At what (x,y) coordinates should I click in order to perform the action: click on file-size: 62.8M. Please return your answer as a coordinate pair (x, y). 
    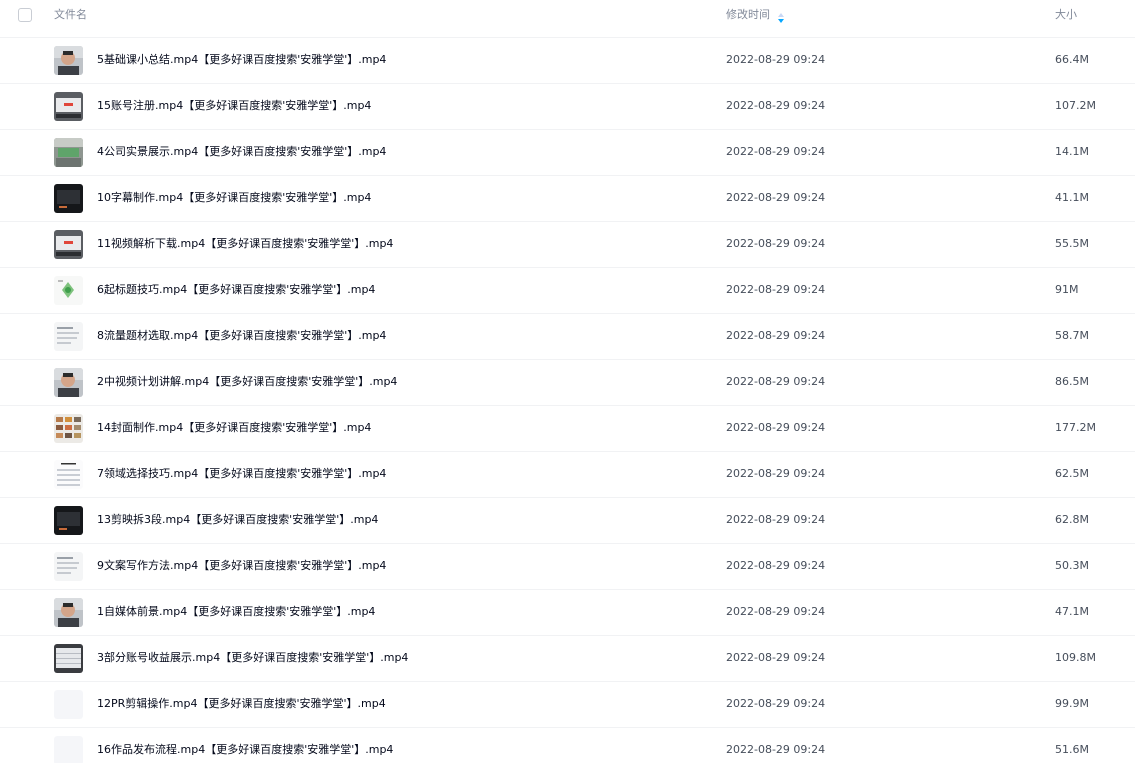
    Looking at the image, I should click on (1072, 519).